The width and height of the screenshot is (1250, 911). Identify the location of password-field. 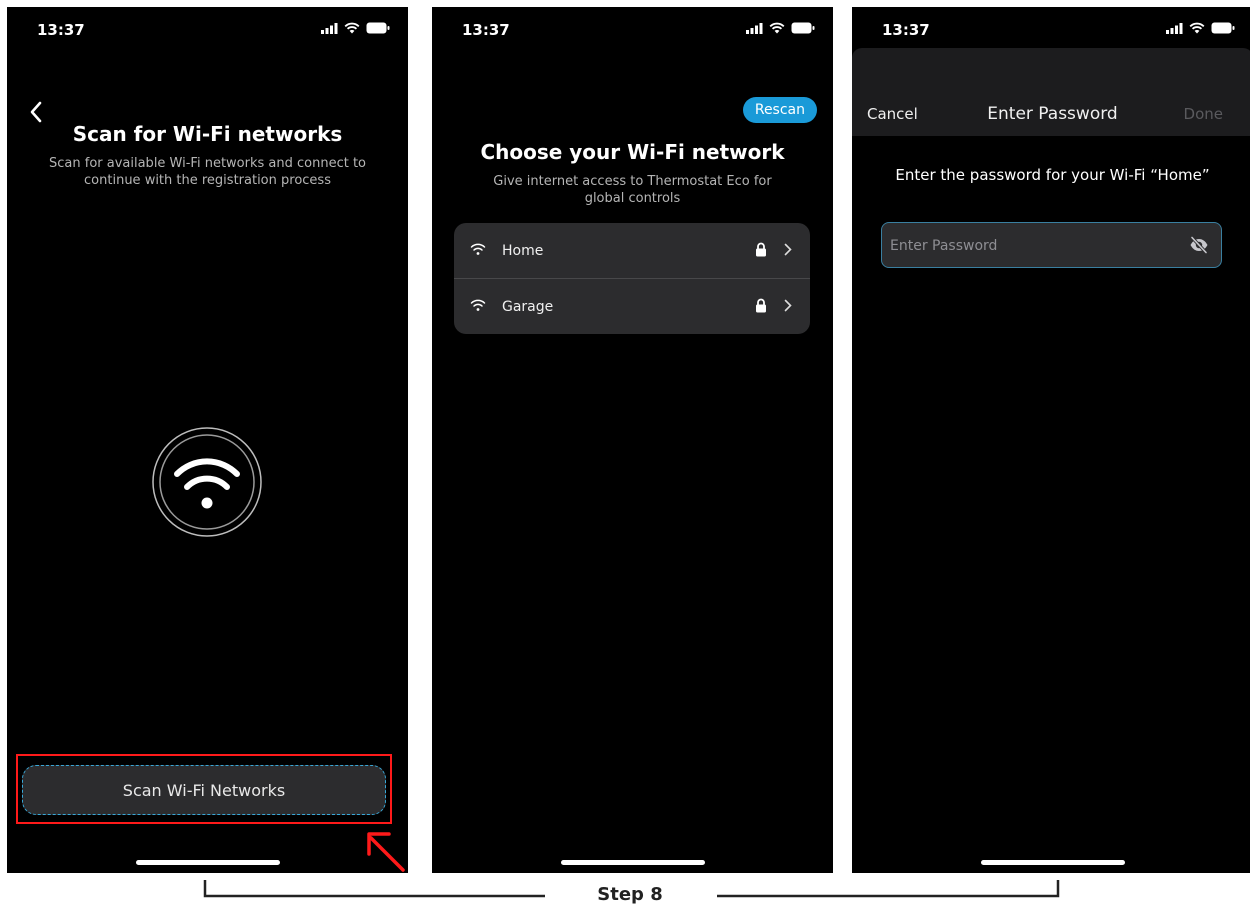
(1051, 245).